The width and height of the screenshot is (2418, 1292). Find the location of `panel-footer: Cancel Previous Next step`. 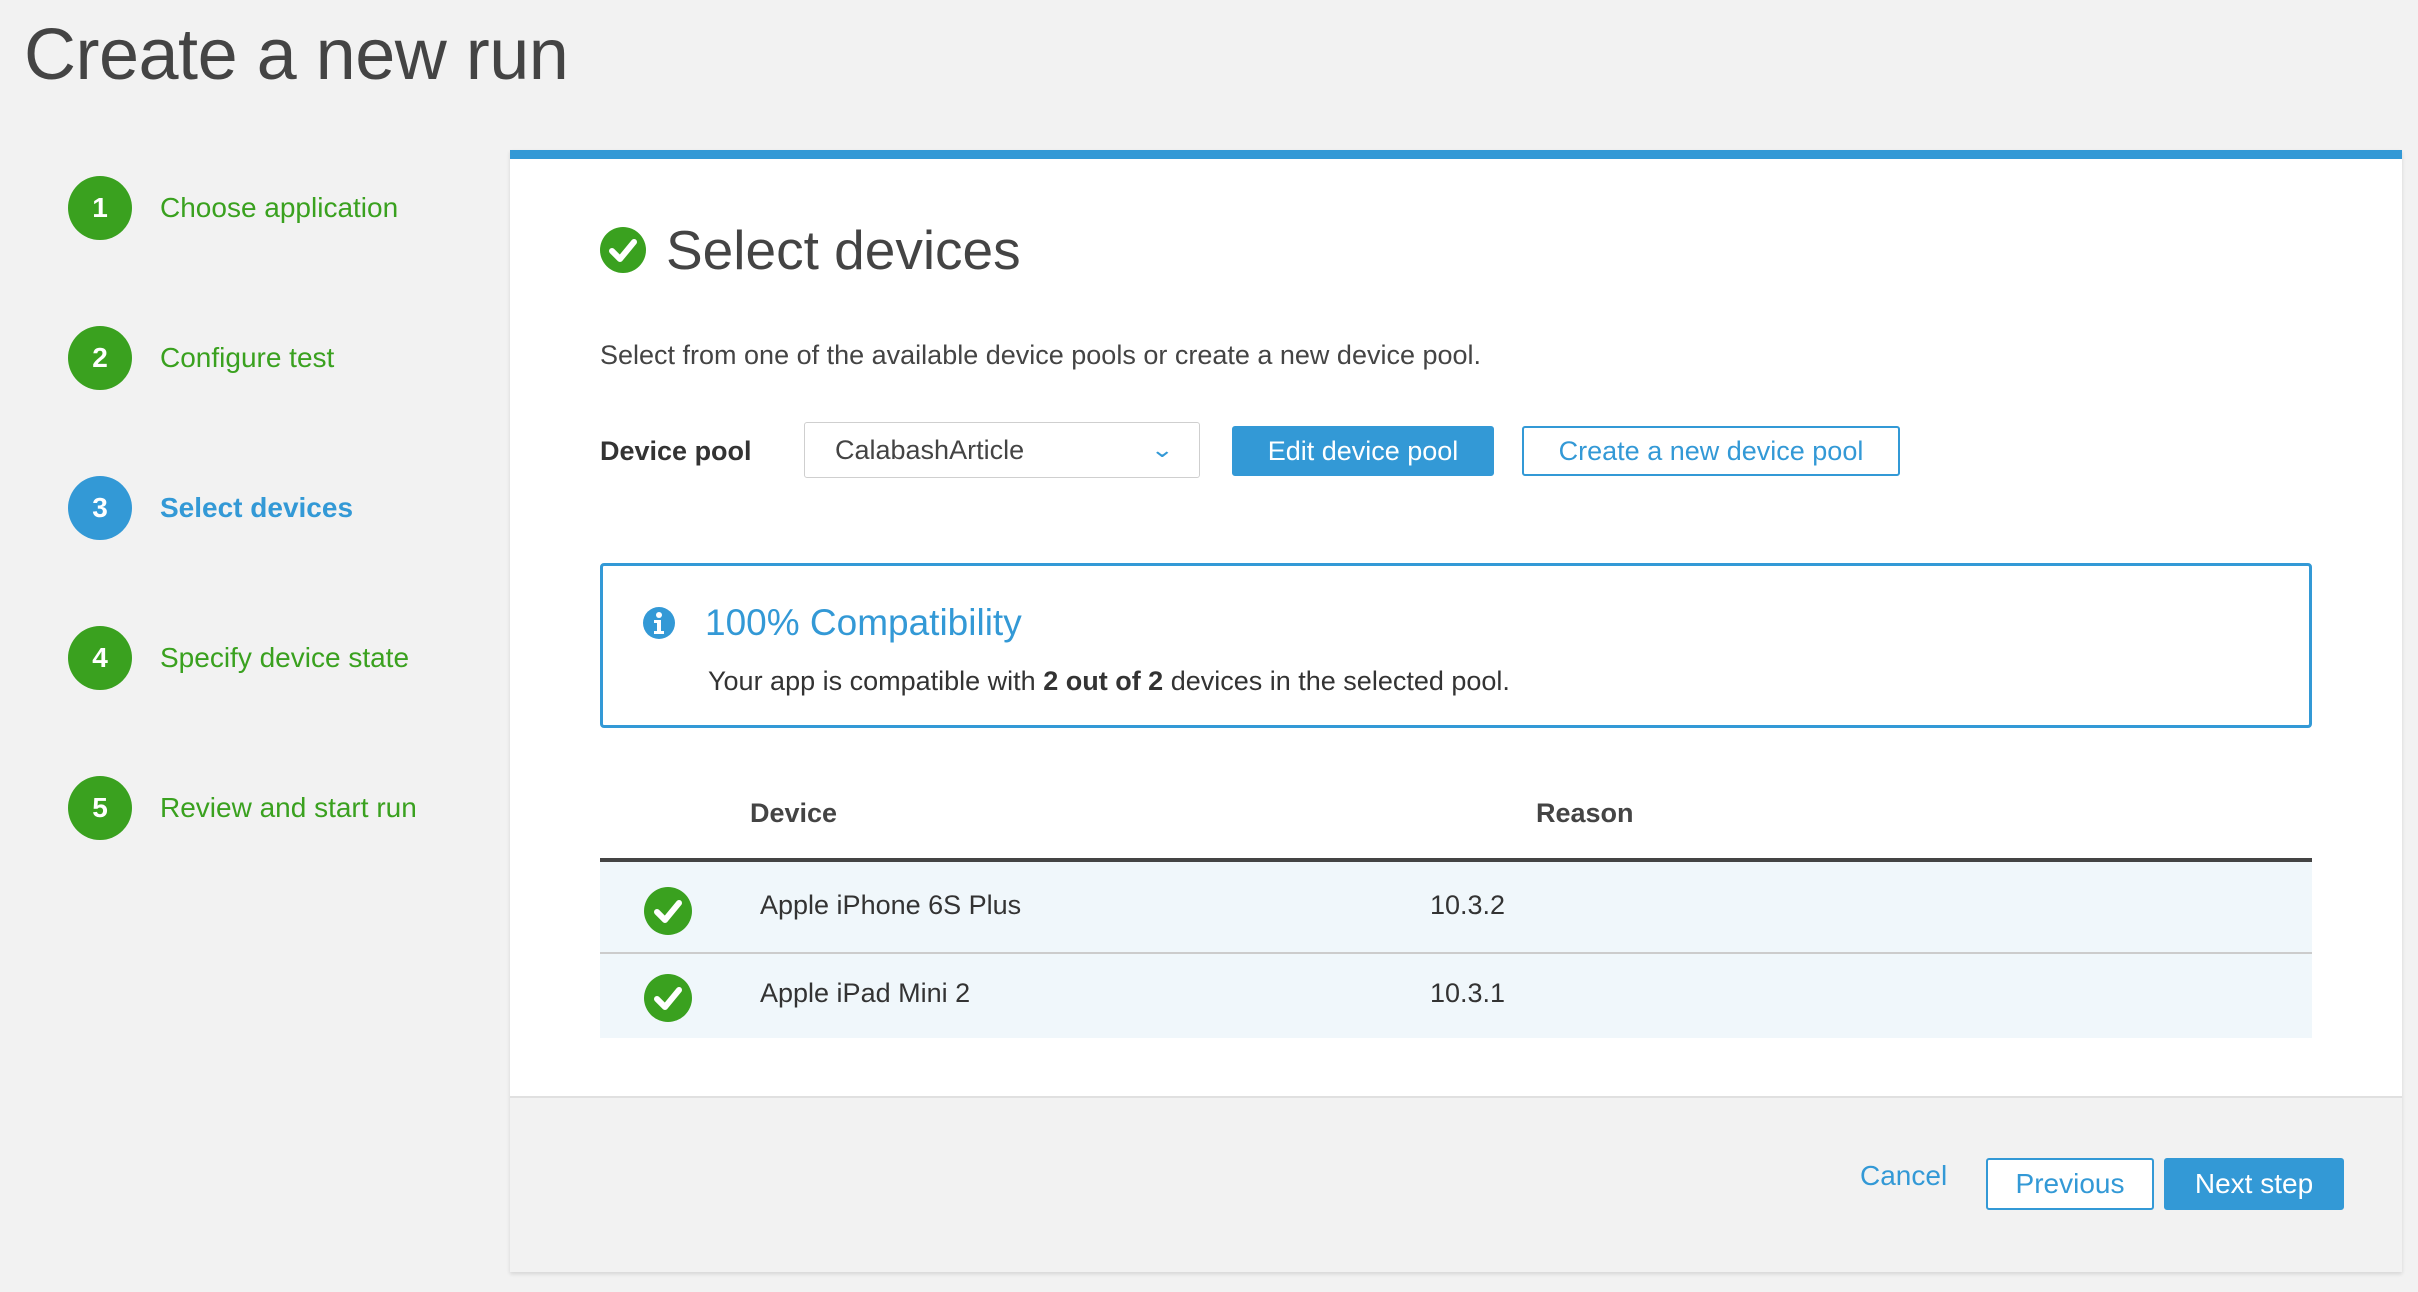

panel-footer: Cancel Previous Next step is located at coordinates (1456, 1184).